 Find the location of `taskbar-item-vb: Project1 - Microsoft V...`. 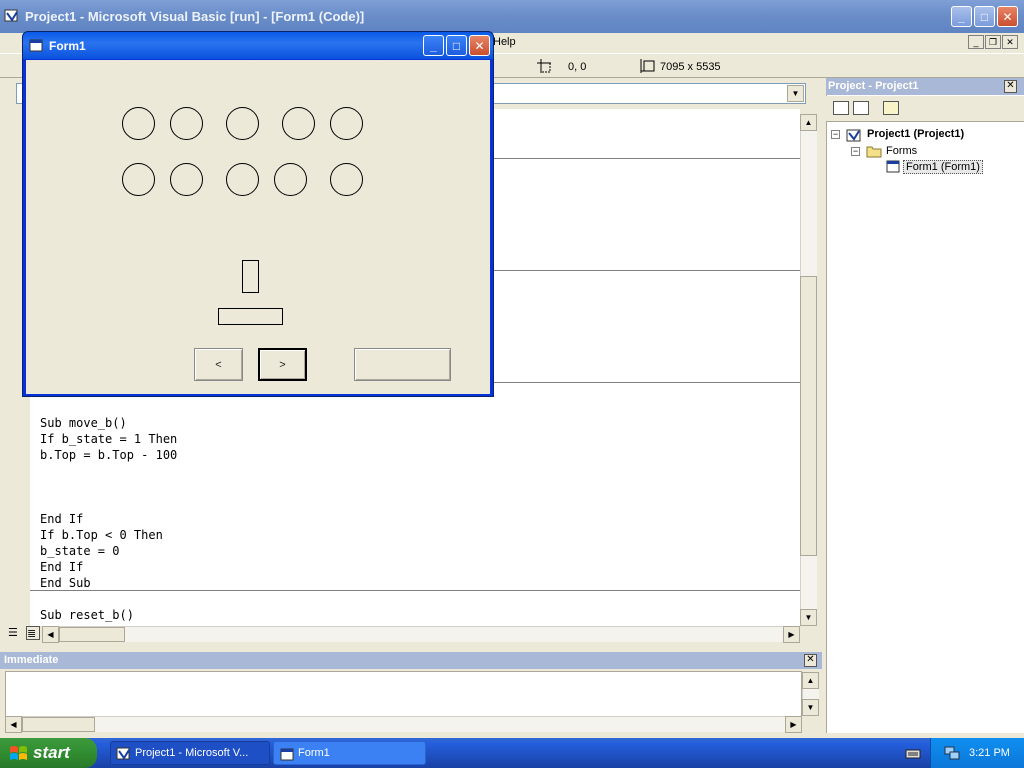

taskbar-item-vb: Project1 - Microsoft V... is located at coordinates (190, 753).